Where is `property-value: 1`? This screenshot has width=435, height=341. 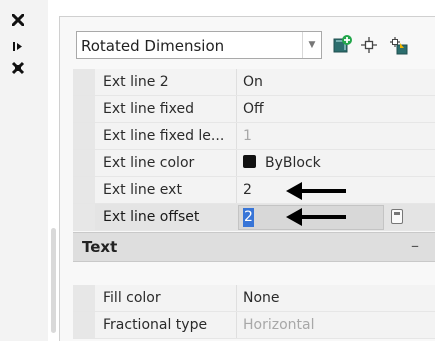 property-value: 1 is located at coordinates (247, 136).